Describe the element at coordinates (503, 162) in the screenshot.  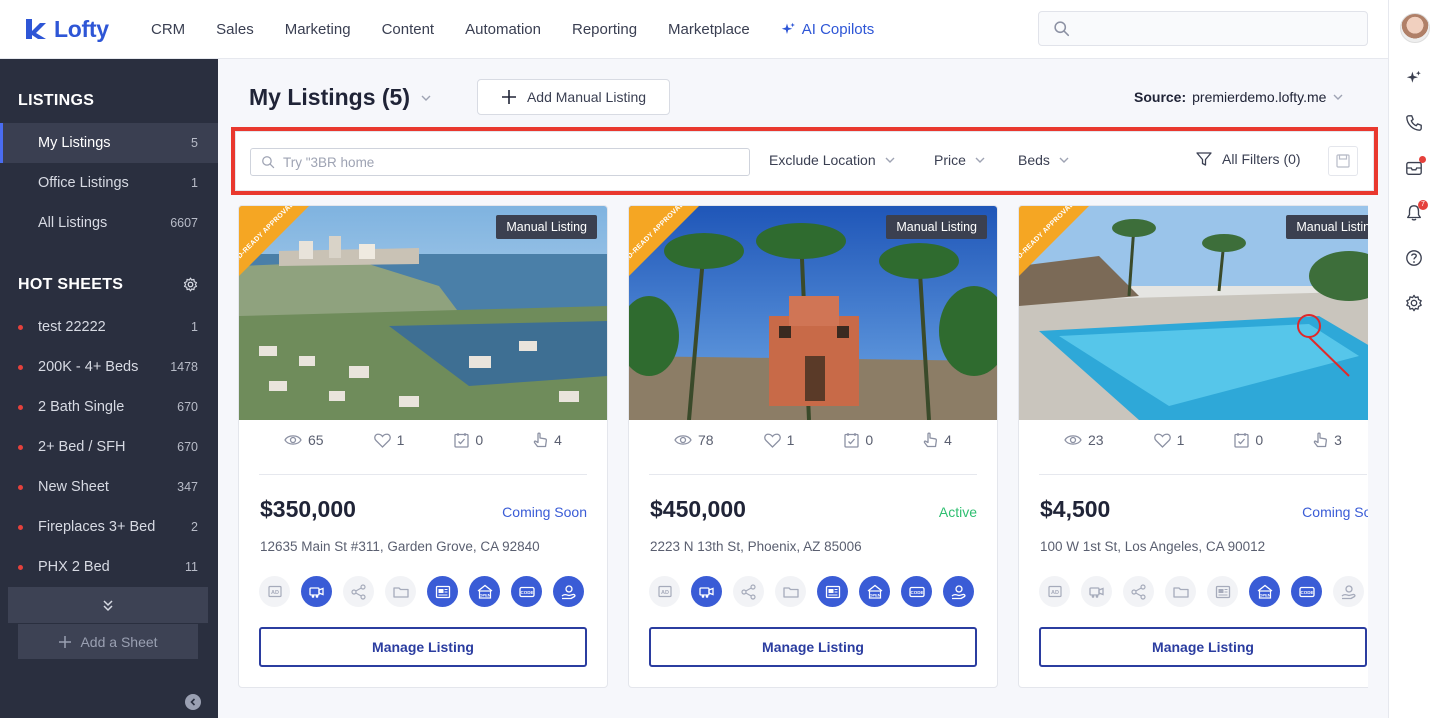
I see `listing-search-input` at that location.